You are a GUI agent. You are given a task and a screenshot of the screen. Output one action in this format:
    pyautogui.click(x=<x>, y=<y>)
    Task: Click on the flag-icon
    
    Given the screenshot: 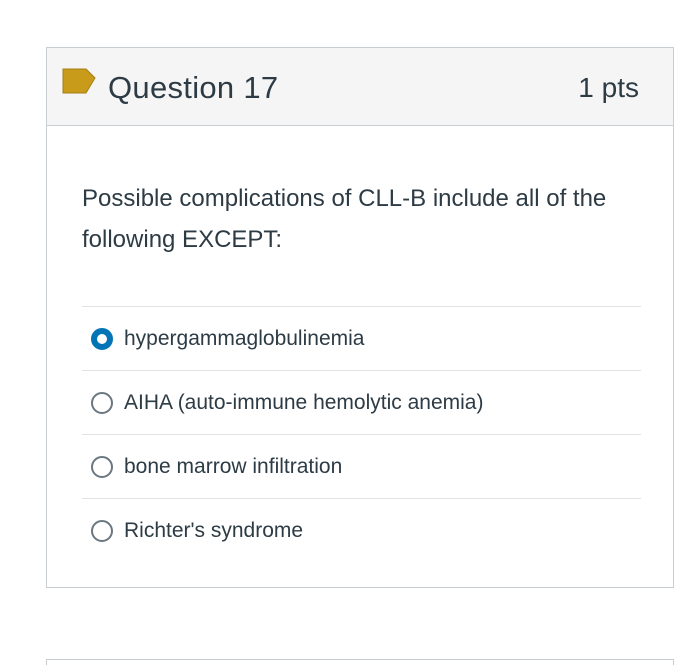 What is the action you would take?
    pyautogui.click(x=79, y=81)
    